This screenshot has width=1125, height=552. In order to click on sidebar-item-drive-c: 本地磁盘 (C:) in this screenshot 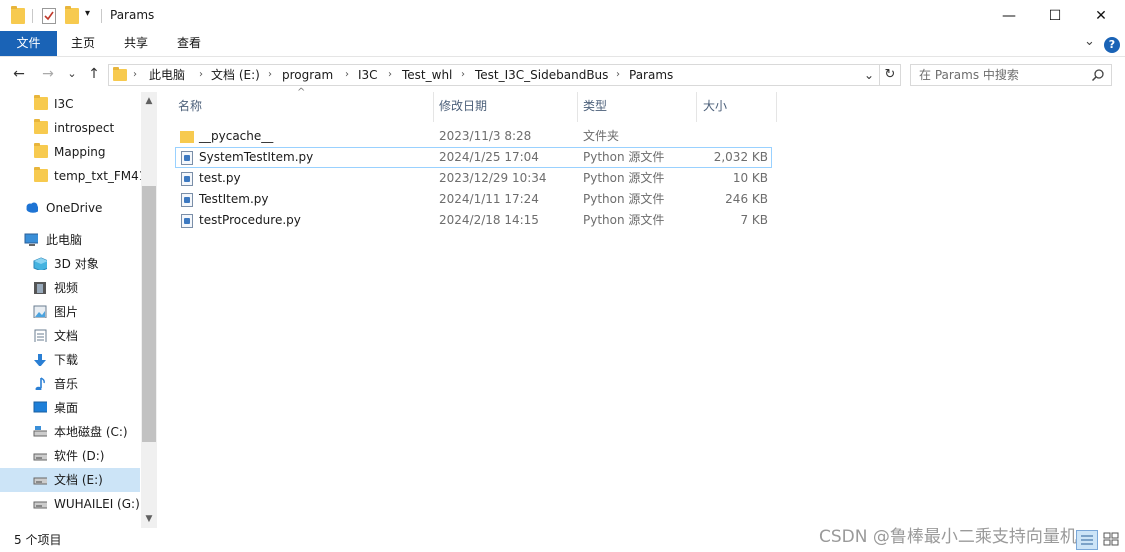, I will do `click(70, 432)`.